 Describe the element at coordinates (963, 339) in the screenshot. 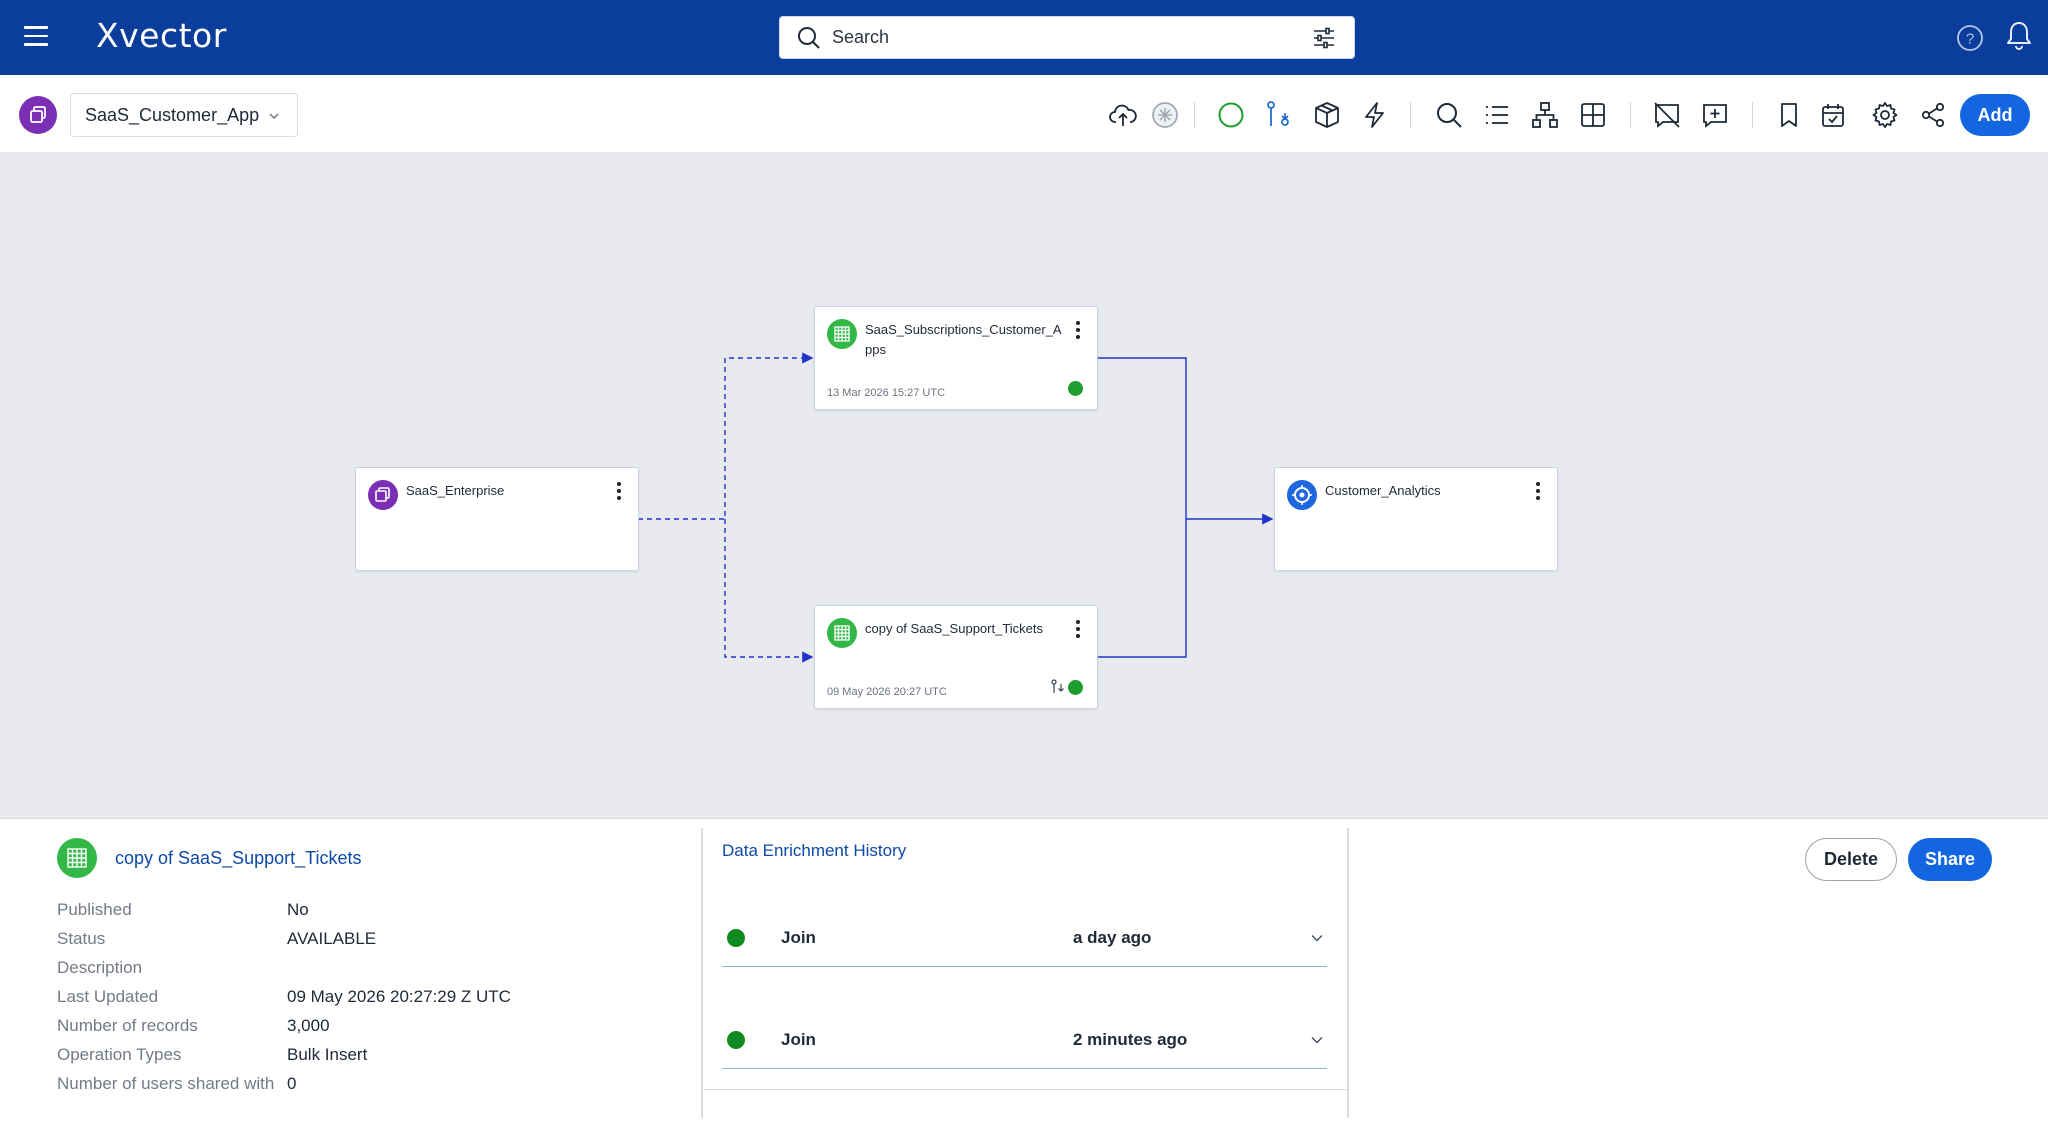

I see `node-title: SaaS_Subscriptions_Customer_Apps` at that location.